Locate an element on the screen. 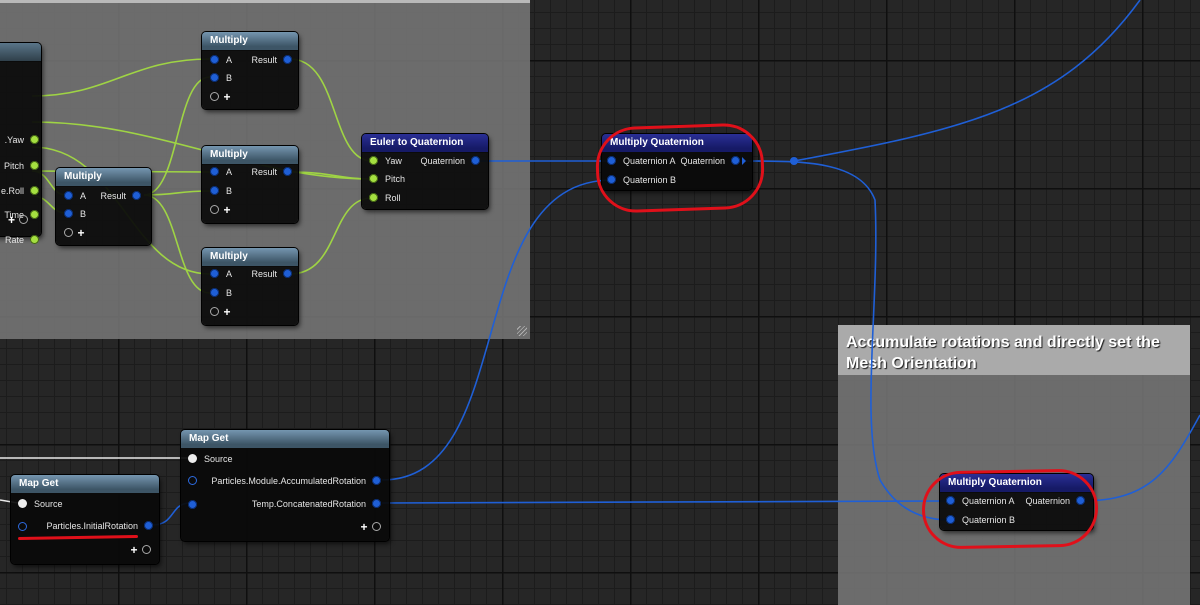 This screenshot has width=1200, height=605. node-title: Euler to Quaternion is located at coordinates (425, 143).